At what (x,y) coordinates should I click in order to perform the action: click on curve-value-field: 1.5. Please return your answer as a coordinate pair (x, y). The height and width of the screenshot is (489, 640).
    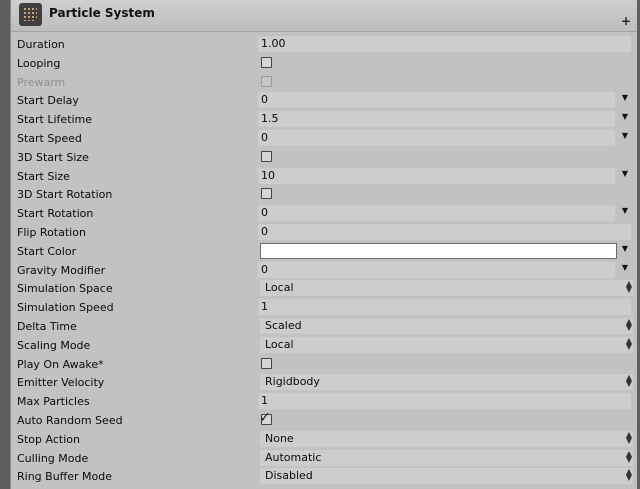
    Looking at the image, I should click on (436, 119).